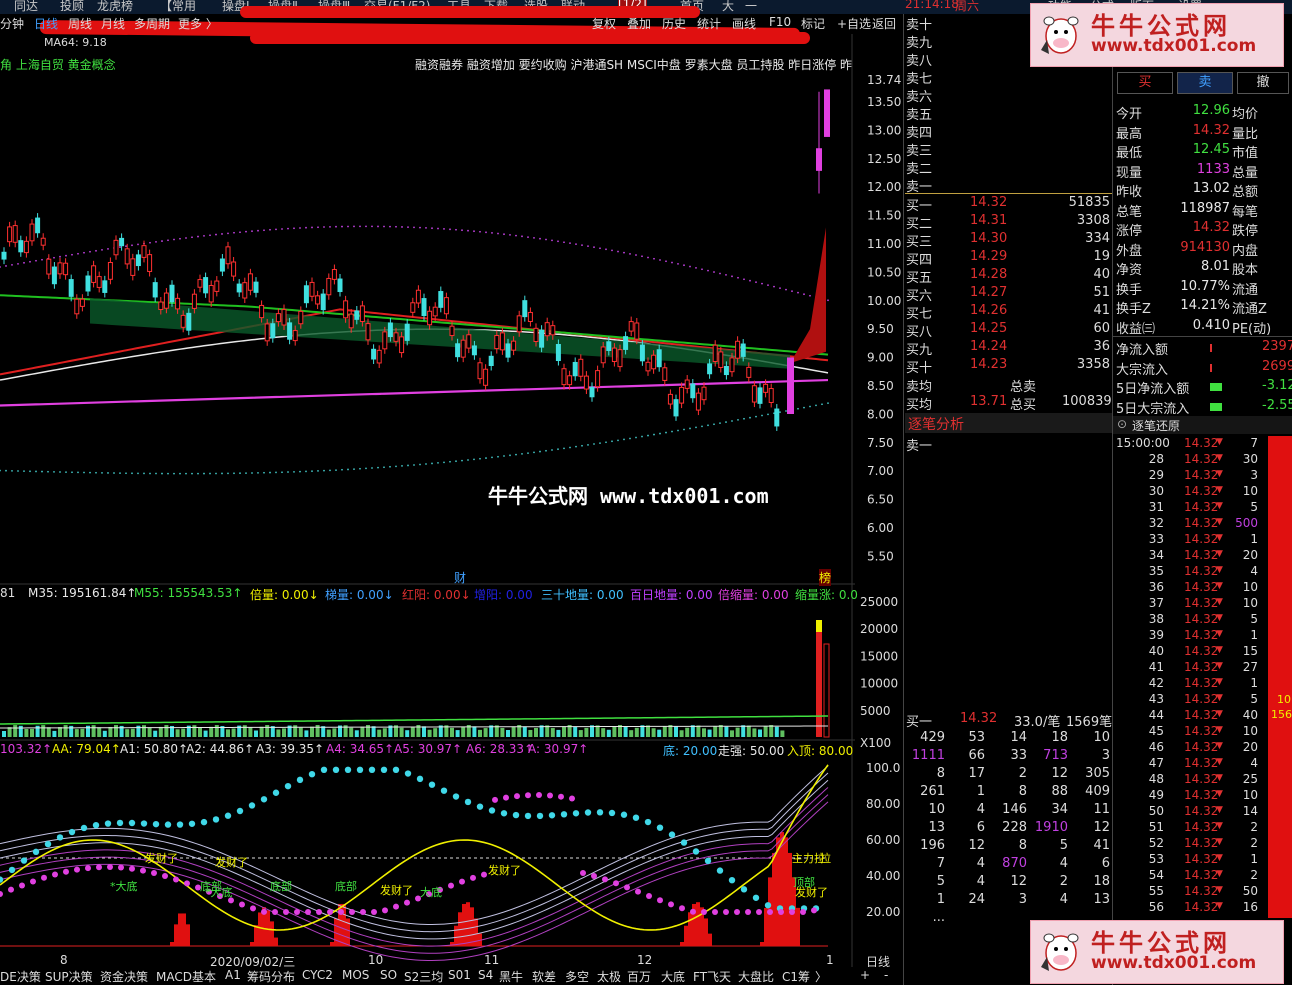 This screenshot has width=1292, height=985. What do you see at coordinates (1263, 83) in the screenshot?
I see `cancel-button: 撤` at bounding box center [1263, 83].